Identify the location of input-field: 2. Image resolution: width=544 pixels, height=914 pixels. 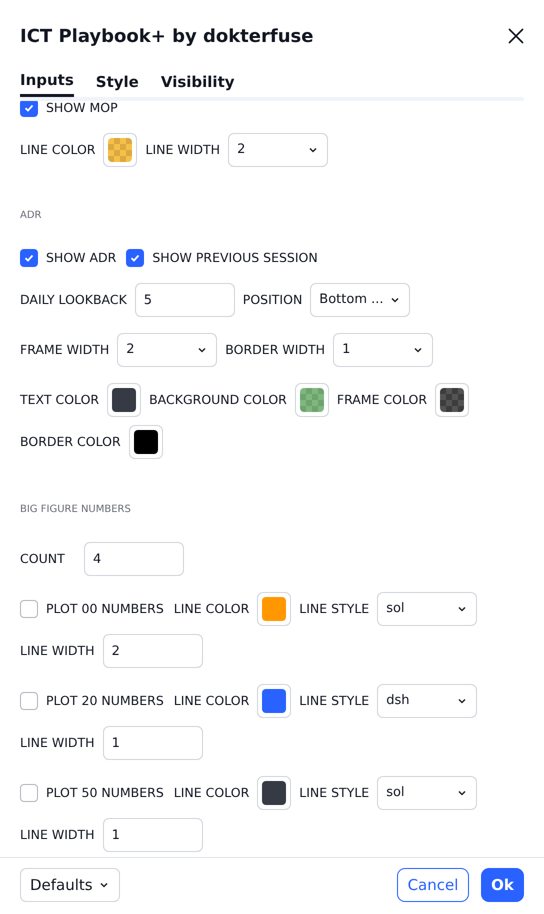
(152, 651).